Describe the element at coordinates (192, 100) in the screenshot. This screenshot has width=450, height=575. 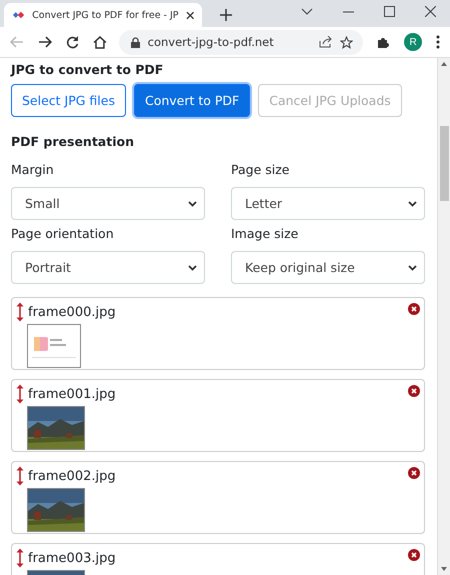
I see `upload-button: Convert to PDF` at that location.